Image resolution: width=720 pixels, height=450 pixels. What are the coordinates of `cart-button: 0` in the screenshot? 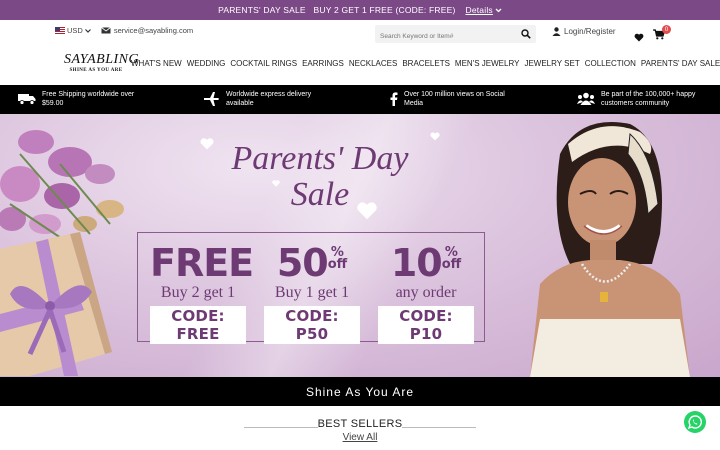 It's located at (662, 35).